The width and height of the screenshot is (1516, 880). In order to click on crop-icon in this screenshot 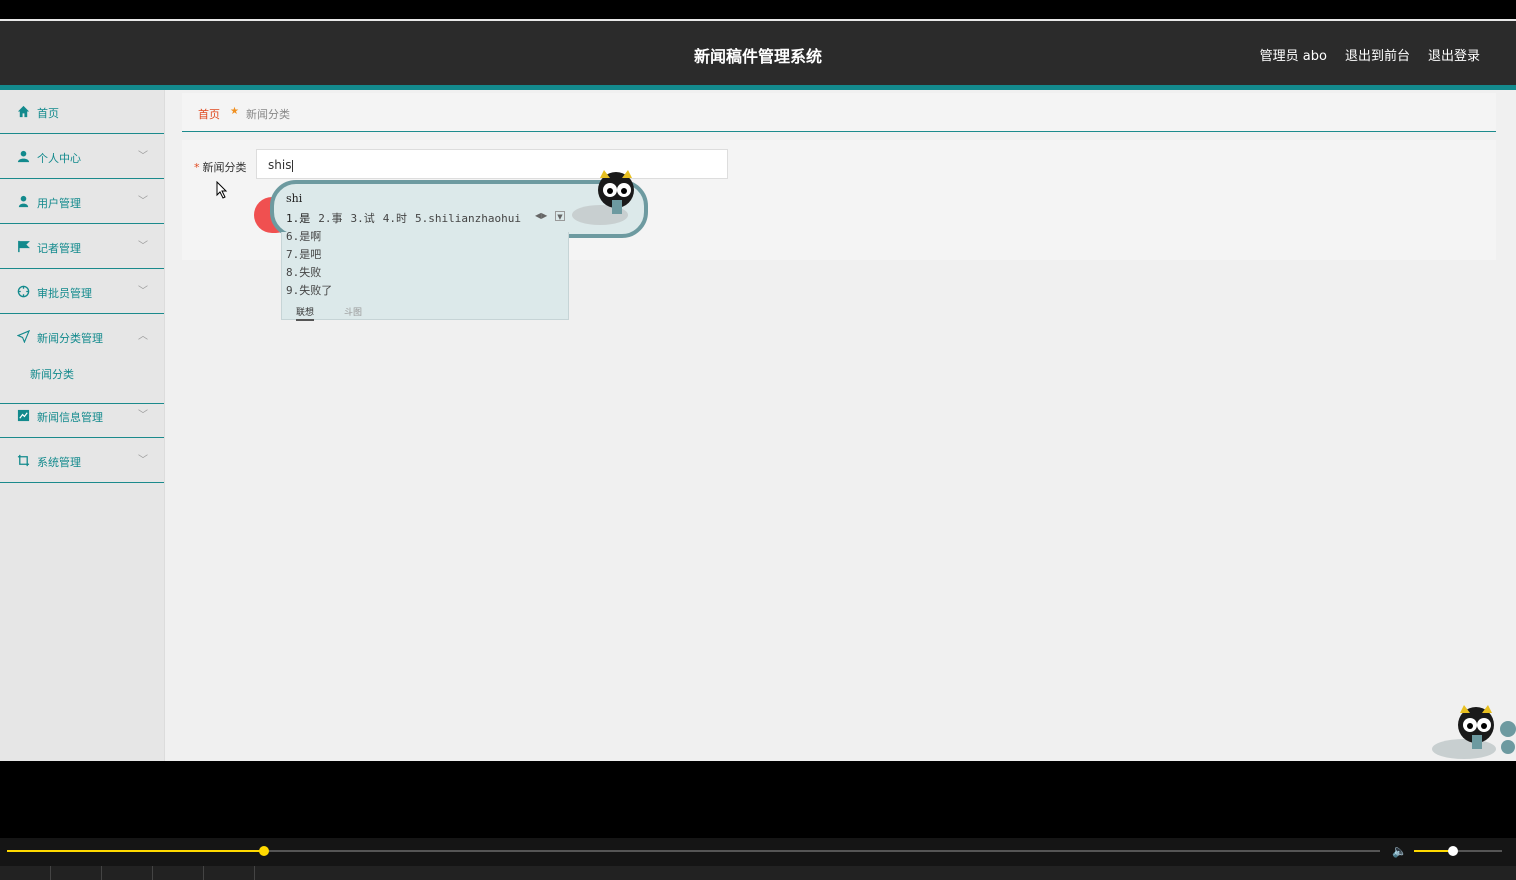, I will do `click(23, 460)`.